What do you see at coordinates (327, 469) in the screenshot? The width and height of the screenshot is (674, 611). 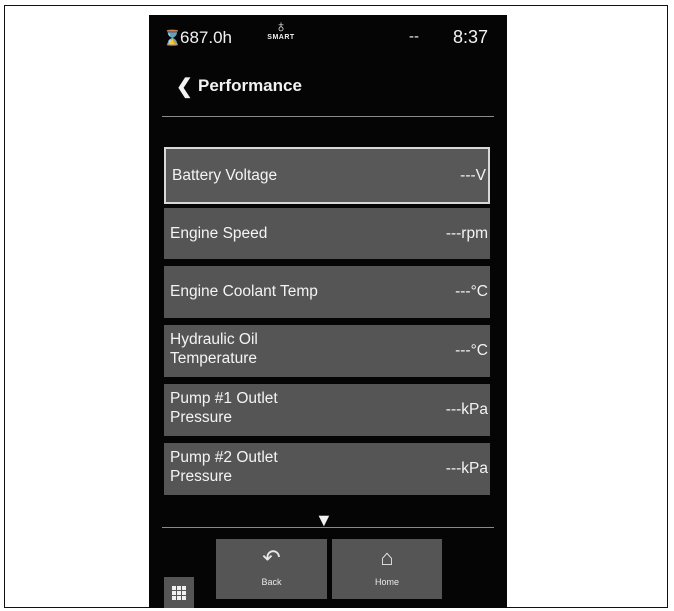 I see `list-item-pump-2-outlet-pressure: Pump #2 Outlet Pressure ---kPa` at bounding box center [327, 469].